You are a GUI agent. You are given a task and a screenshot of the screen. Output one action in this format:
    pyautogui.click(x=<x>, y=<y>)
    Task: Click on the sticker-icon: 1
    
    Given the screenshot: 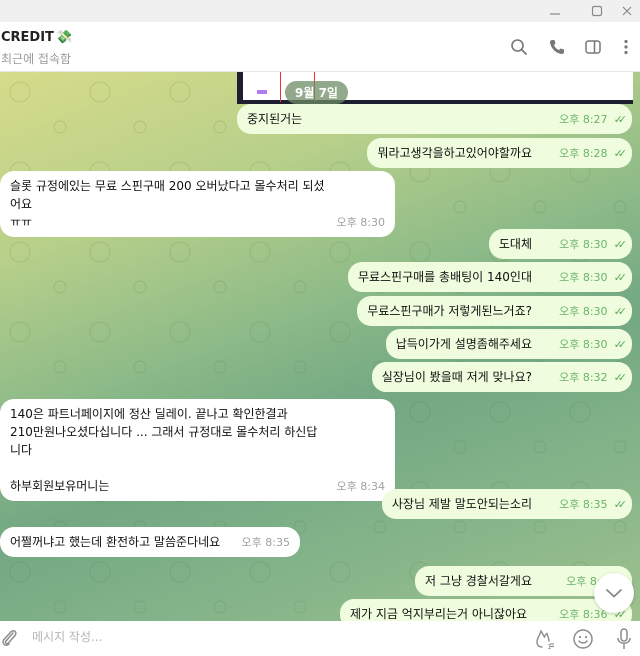 What is the action you would take?
    pyautogui.click(x=545, y=639)
    